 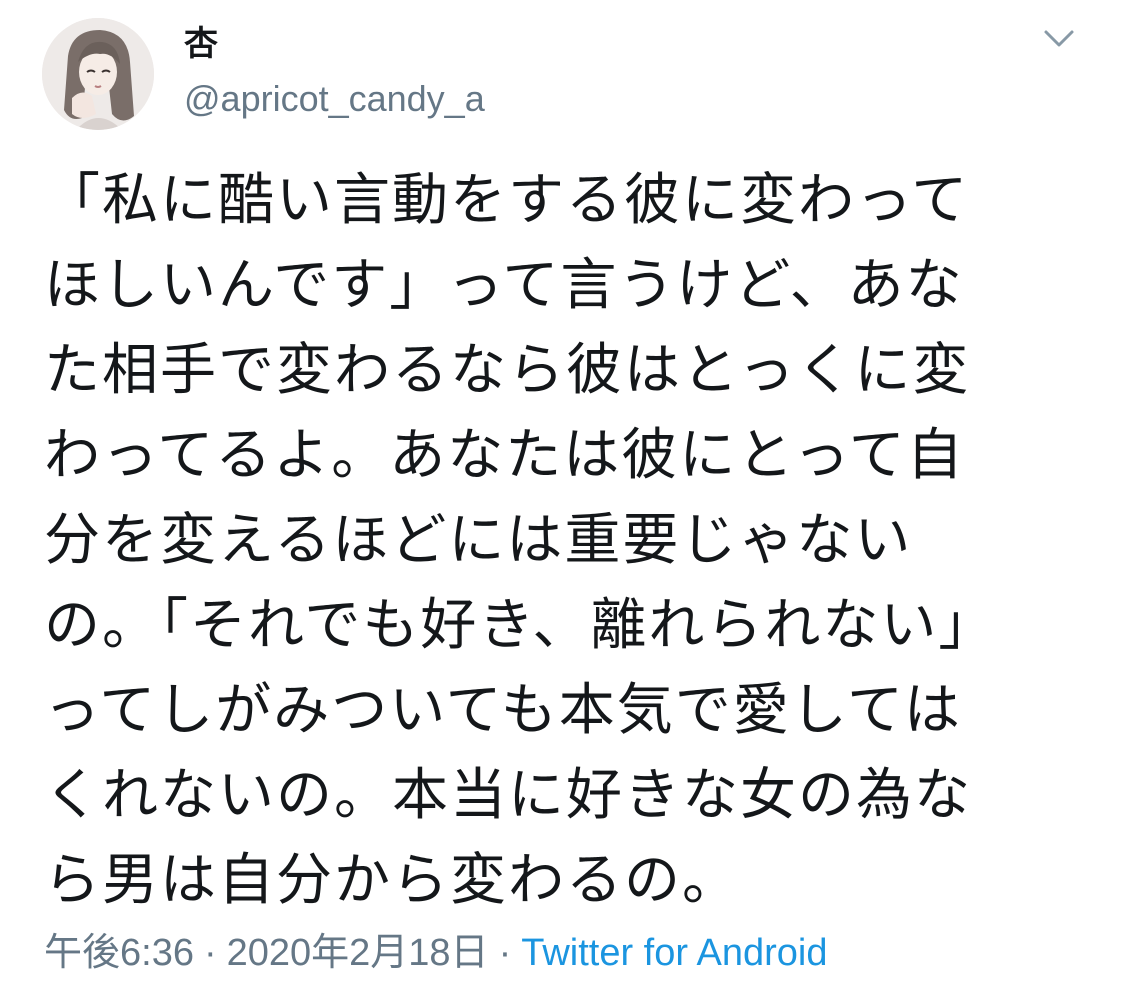 I want to click on tweet-text-line: ら男は自分から変わるの。, so click(x=392, y=880).